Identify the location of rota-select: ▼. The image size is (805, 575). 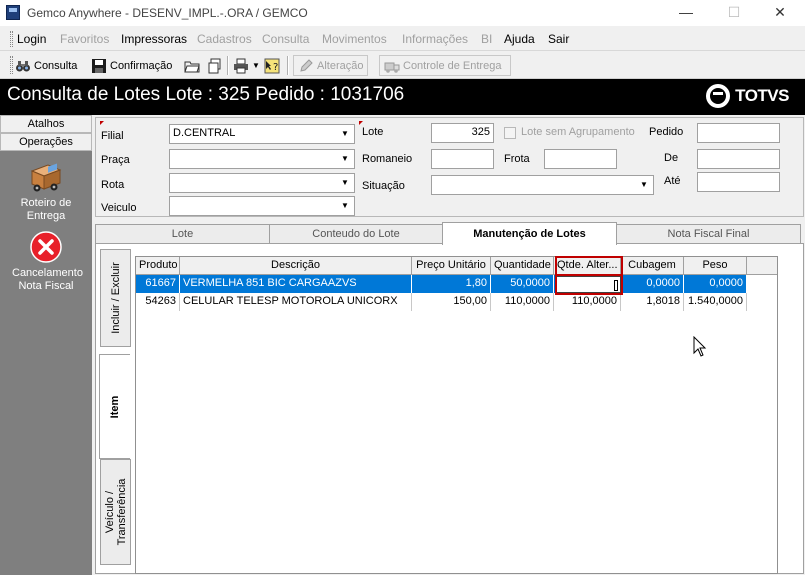
(262, 183).